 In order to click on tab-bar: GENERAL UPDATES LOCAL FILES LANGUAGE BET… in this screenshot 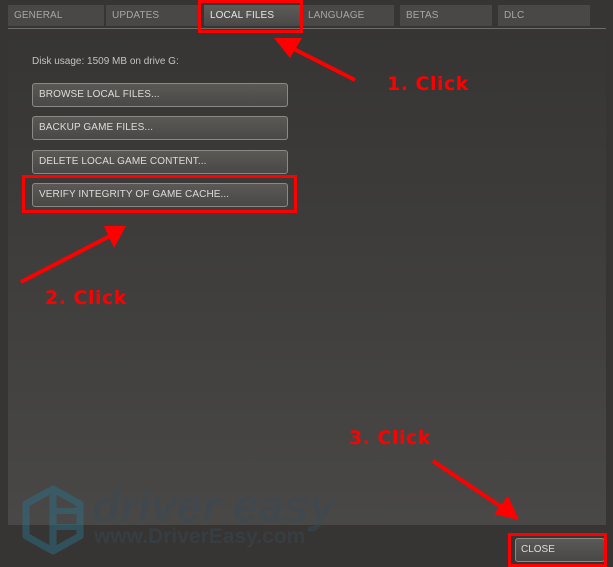, I will do `click(308, 15)`.